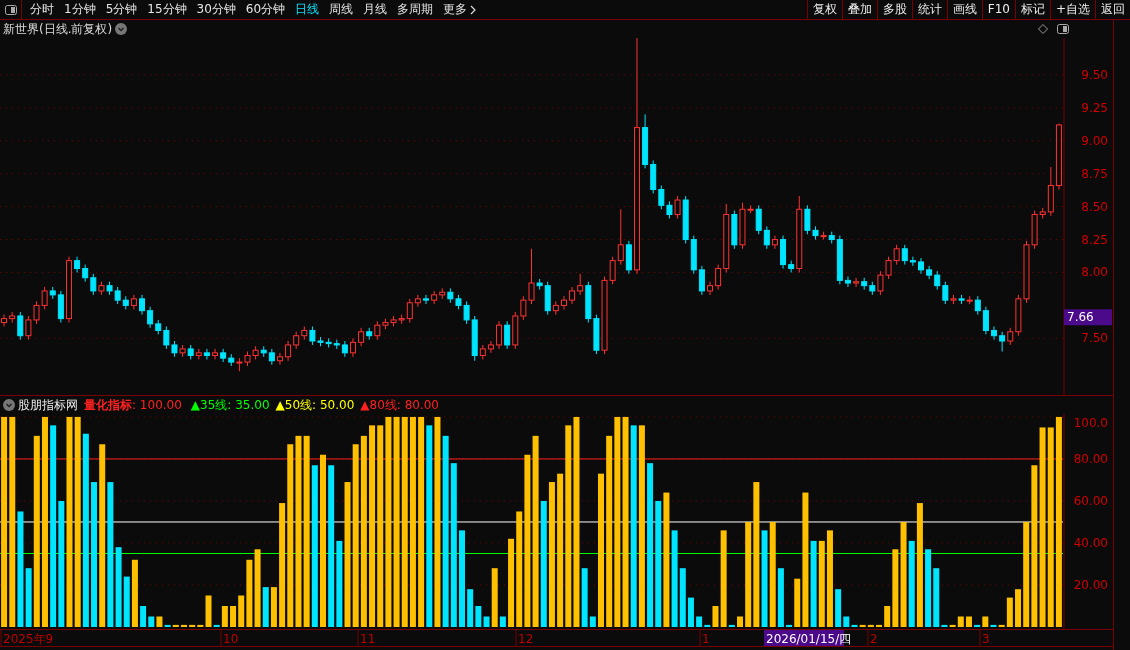 This screenshot has width=1130, height=650. I want to click on legend-item: ▲80线: 80.00, so click(399, 405).